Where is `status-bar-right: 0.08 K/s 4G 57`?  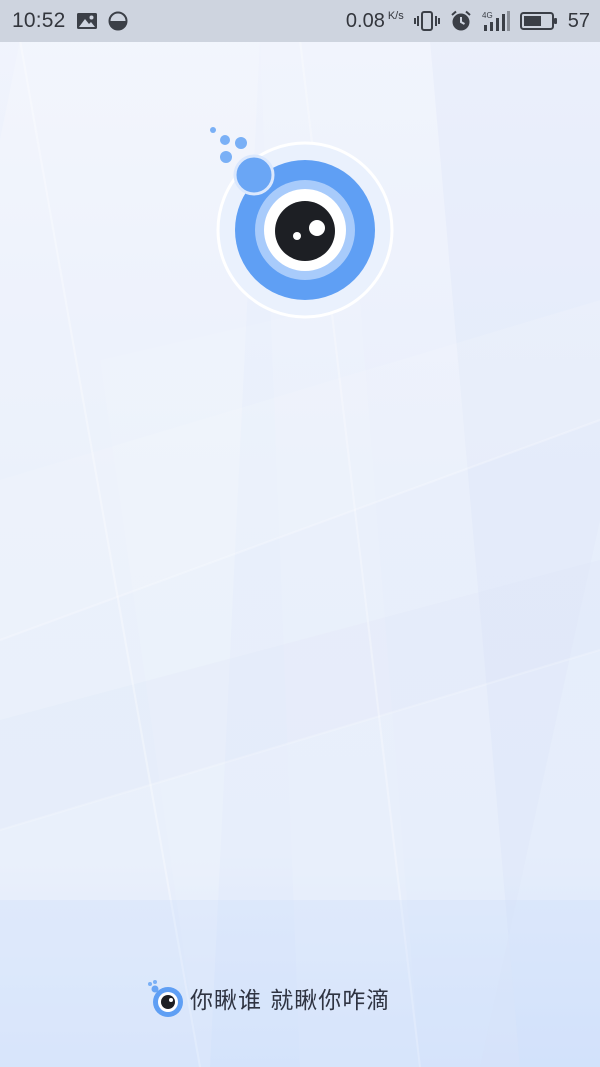
status-bar-right: 0.08 K/s 4G 57 is located at coordinates (468, 21).